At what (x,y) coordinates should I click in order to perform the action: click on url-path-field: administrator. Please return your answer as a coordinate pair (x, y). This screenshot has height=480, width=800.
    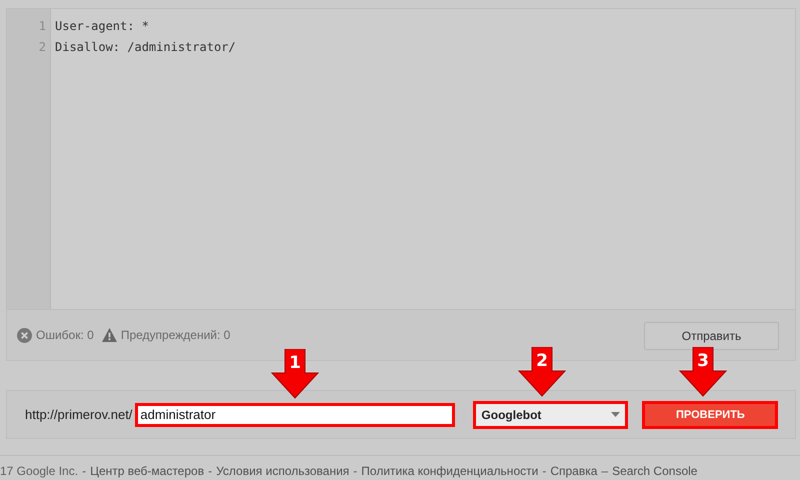
    Looking at the image, I should click on (295, 414).